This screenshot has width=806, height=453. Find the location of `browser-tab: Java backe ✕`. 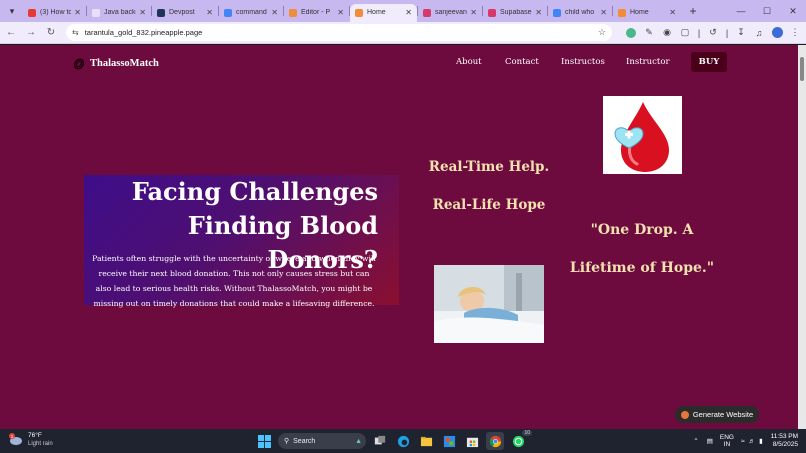

browser-tab: Java backe ✕ is located at coordinates (119, 13).